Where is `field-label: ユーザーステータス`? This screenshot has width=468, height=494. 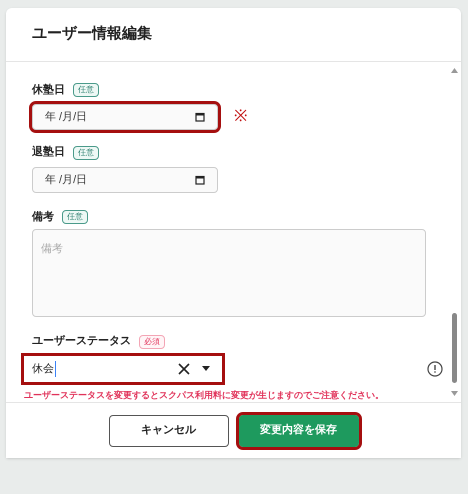
field-label: ユーザーステータス is located at coordinates (81, 342).